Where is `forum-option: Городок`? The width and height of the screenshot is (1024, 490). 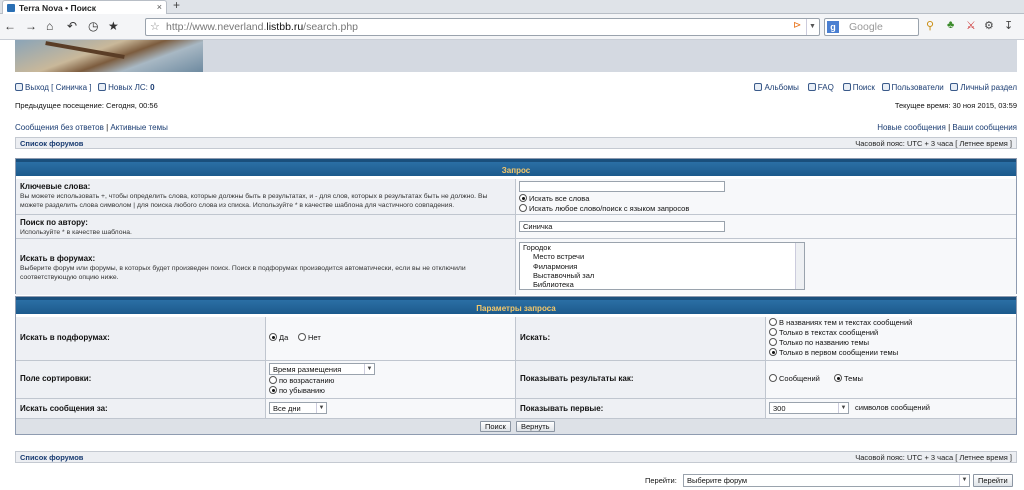
forum-option: Городок is located at coordinates (662, 247).